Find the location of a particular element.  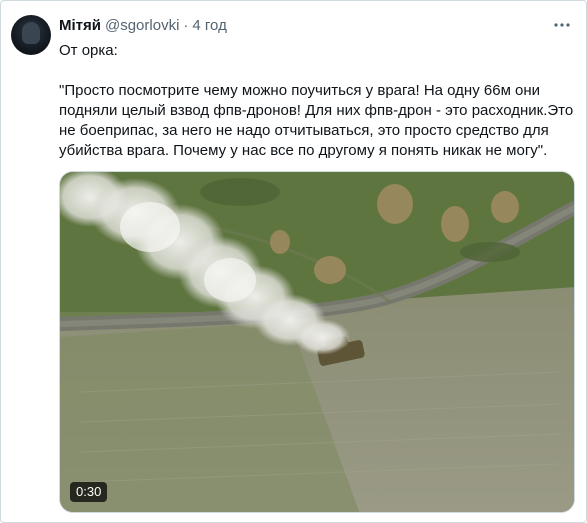

more-dots-icon is located at coordinates (562, 25).